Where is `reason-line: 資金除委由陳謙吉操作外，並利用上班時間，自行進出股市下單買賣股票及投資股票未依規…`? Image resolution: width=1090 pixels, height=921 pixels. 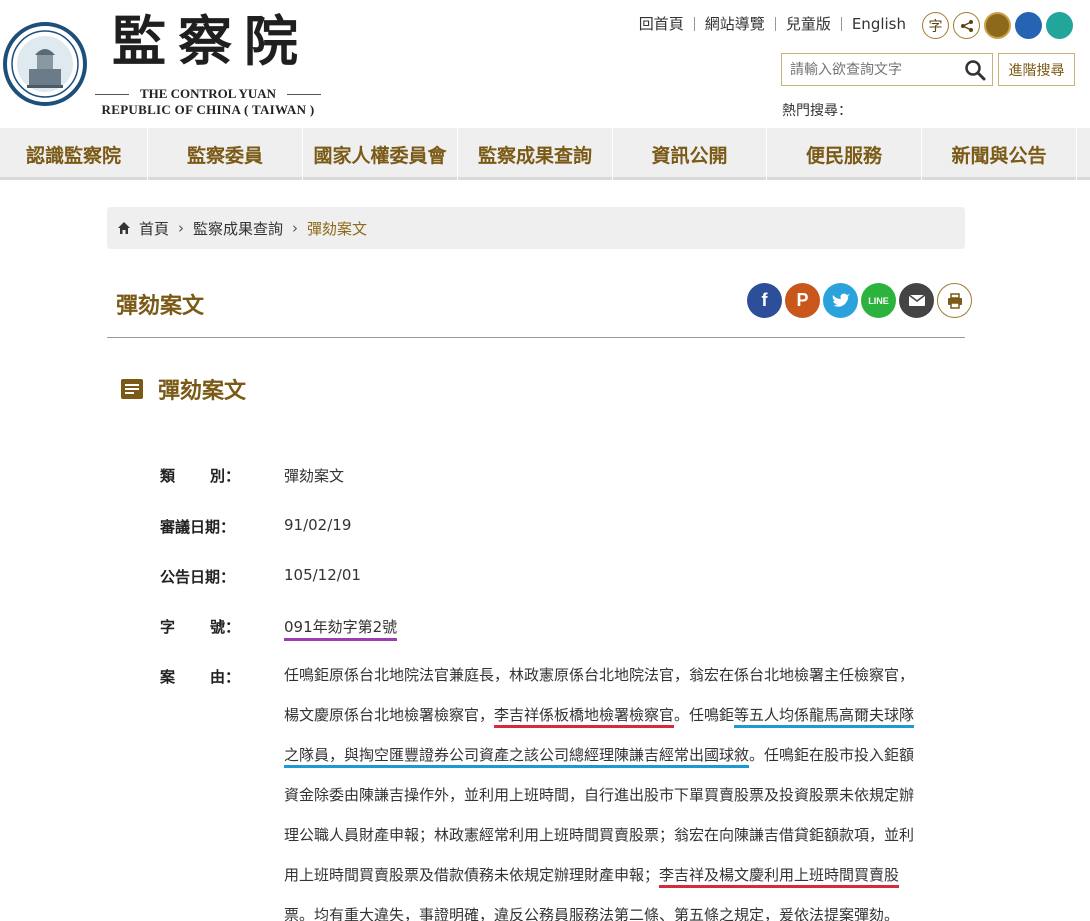
reason-line: 資金除委由陳謙吉操作外，並利用上班時間，自行進出股市下單買賣股票及投資股票未依規… is located at coordinates (599, 795).